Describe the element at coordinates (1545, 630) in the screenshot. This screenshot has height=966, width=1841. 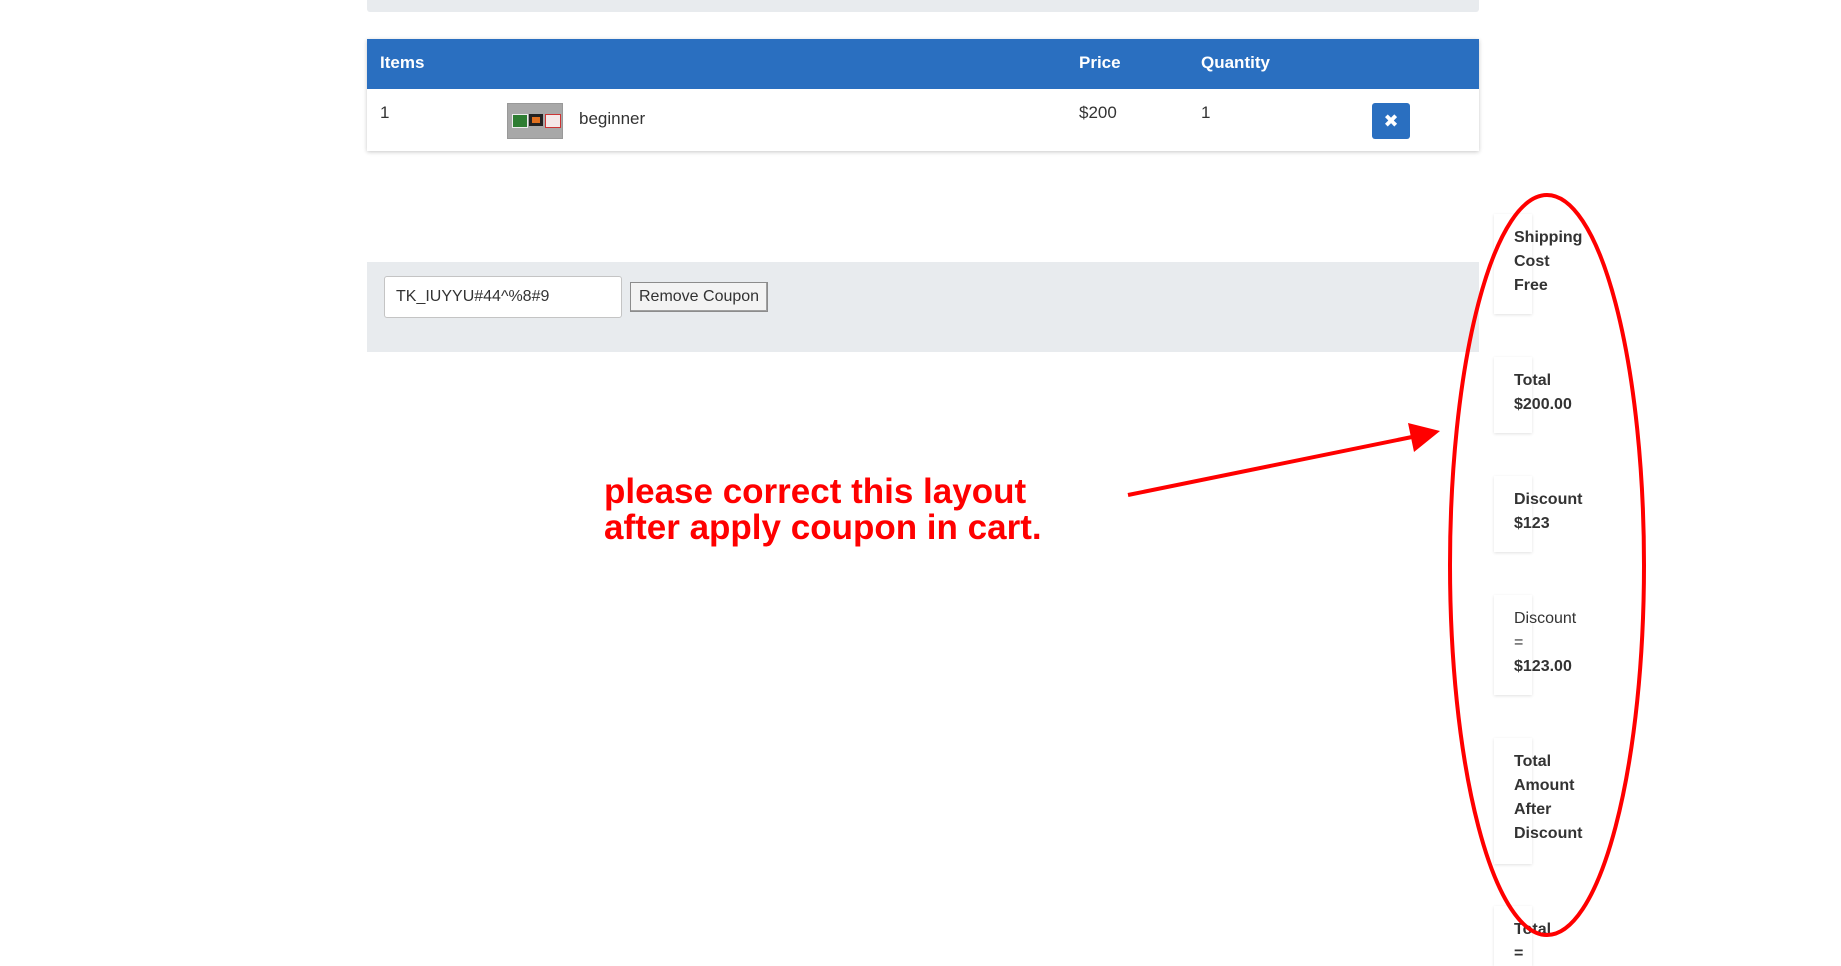
I see `summary-label: Discount =` at that location.